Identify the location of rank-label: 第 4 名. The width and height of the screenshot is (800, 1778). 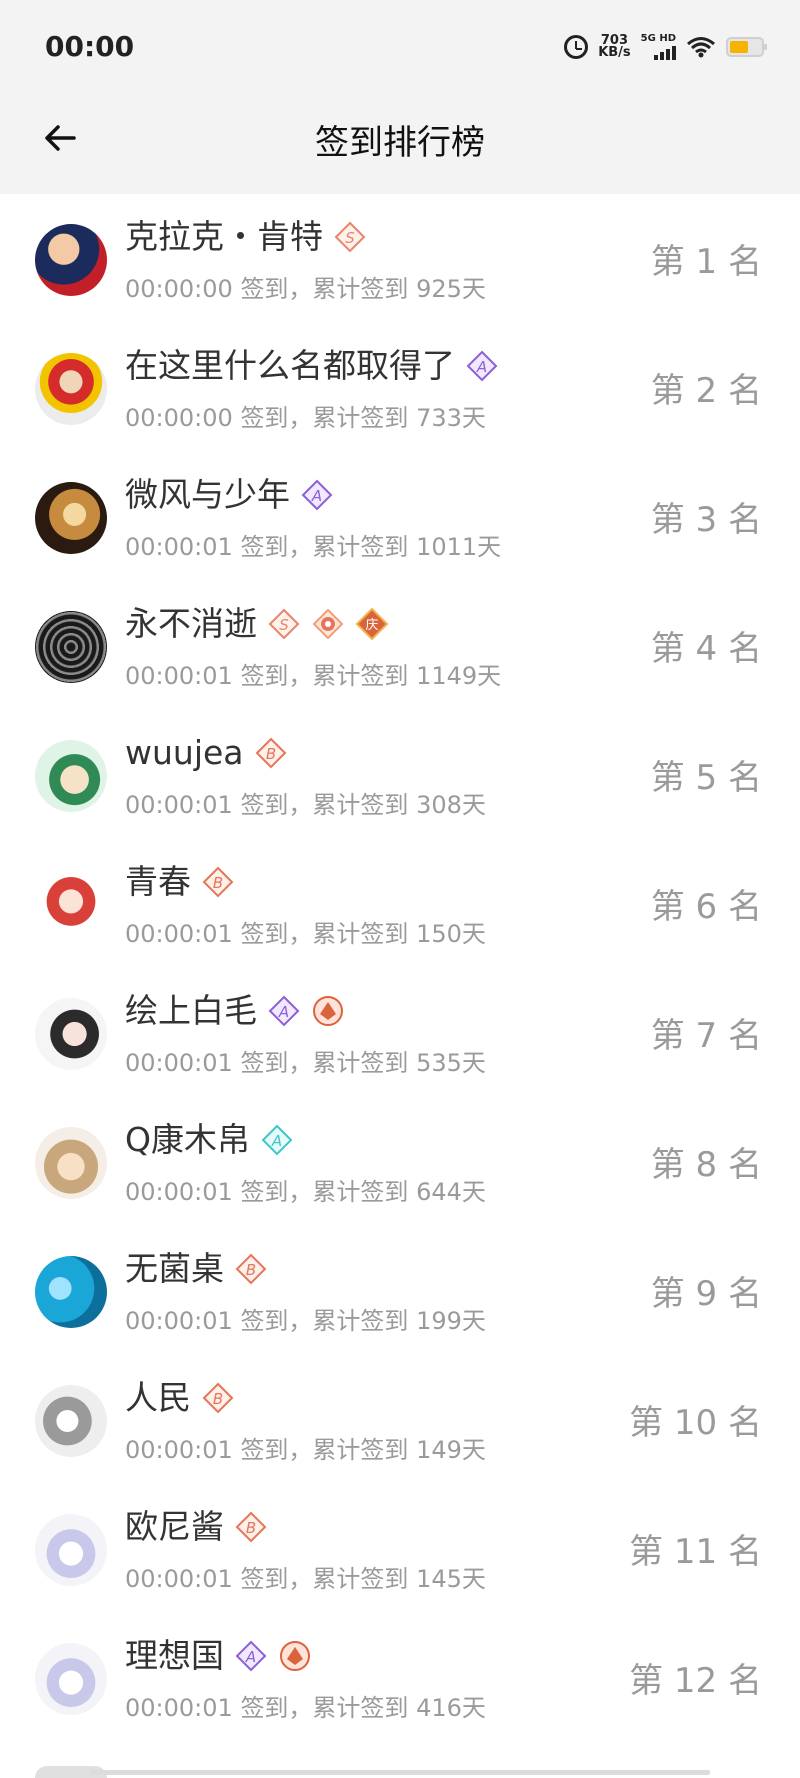
(706, 649).